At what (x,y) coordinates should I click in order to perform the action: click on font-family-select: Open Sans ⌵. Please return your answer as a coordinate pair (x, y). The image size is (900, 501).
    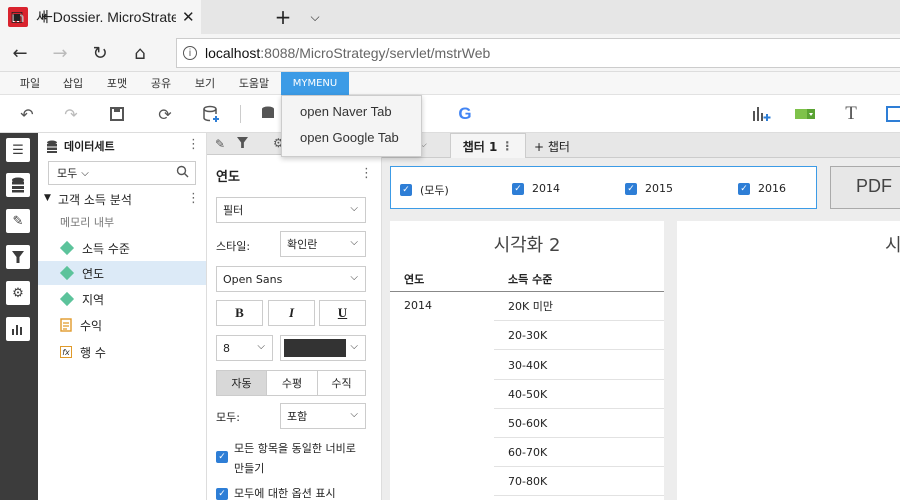
    Looking at the image, I should click on (291, 279).